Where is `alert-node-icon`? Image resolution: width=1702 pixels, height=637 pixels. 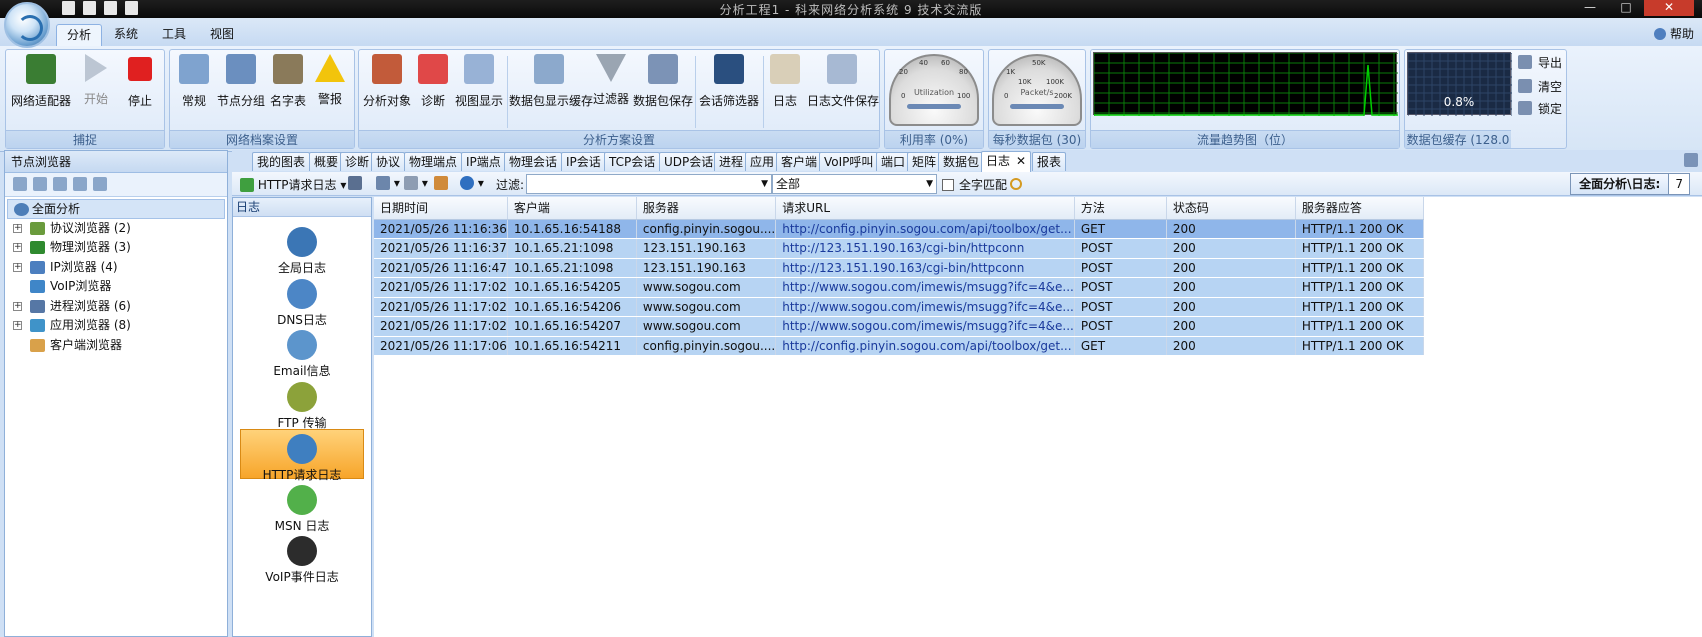
alert-node-icon is located at coordinates (80, 184).